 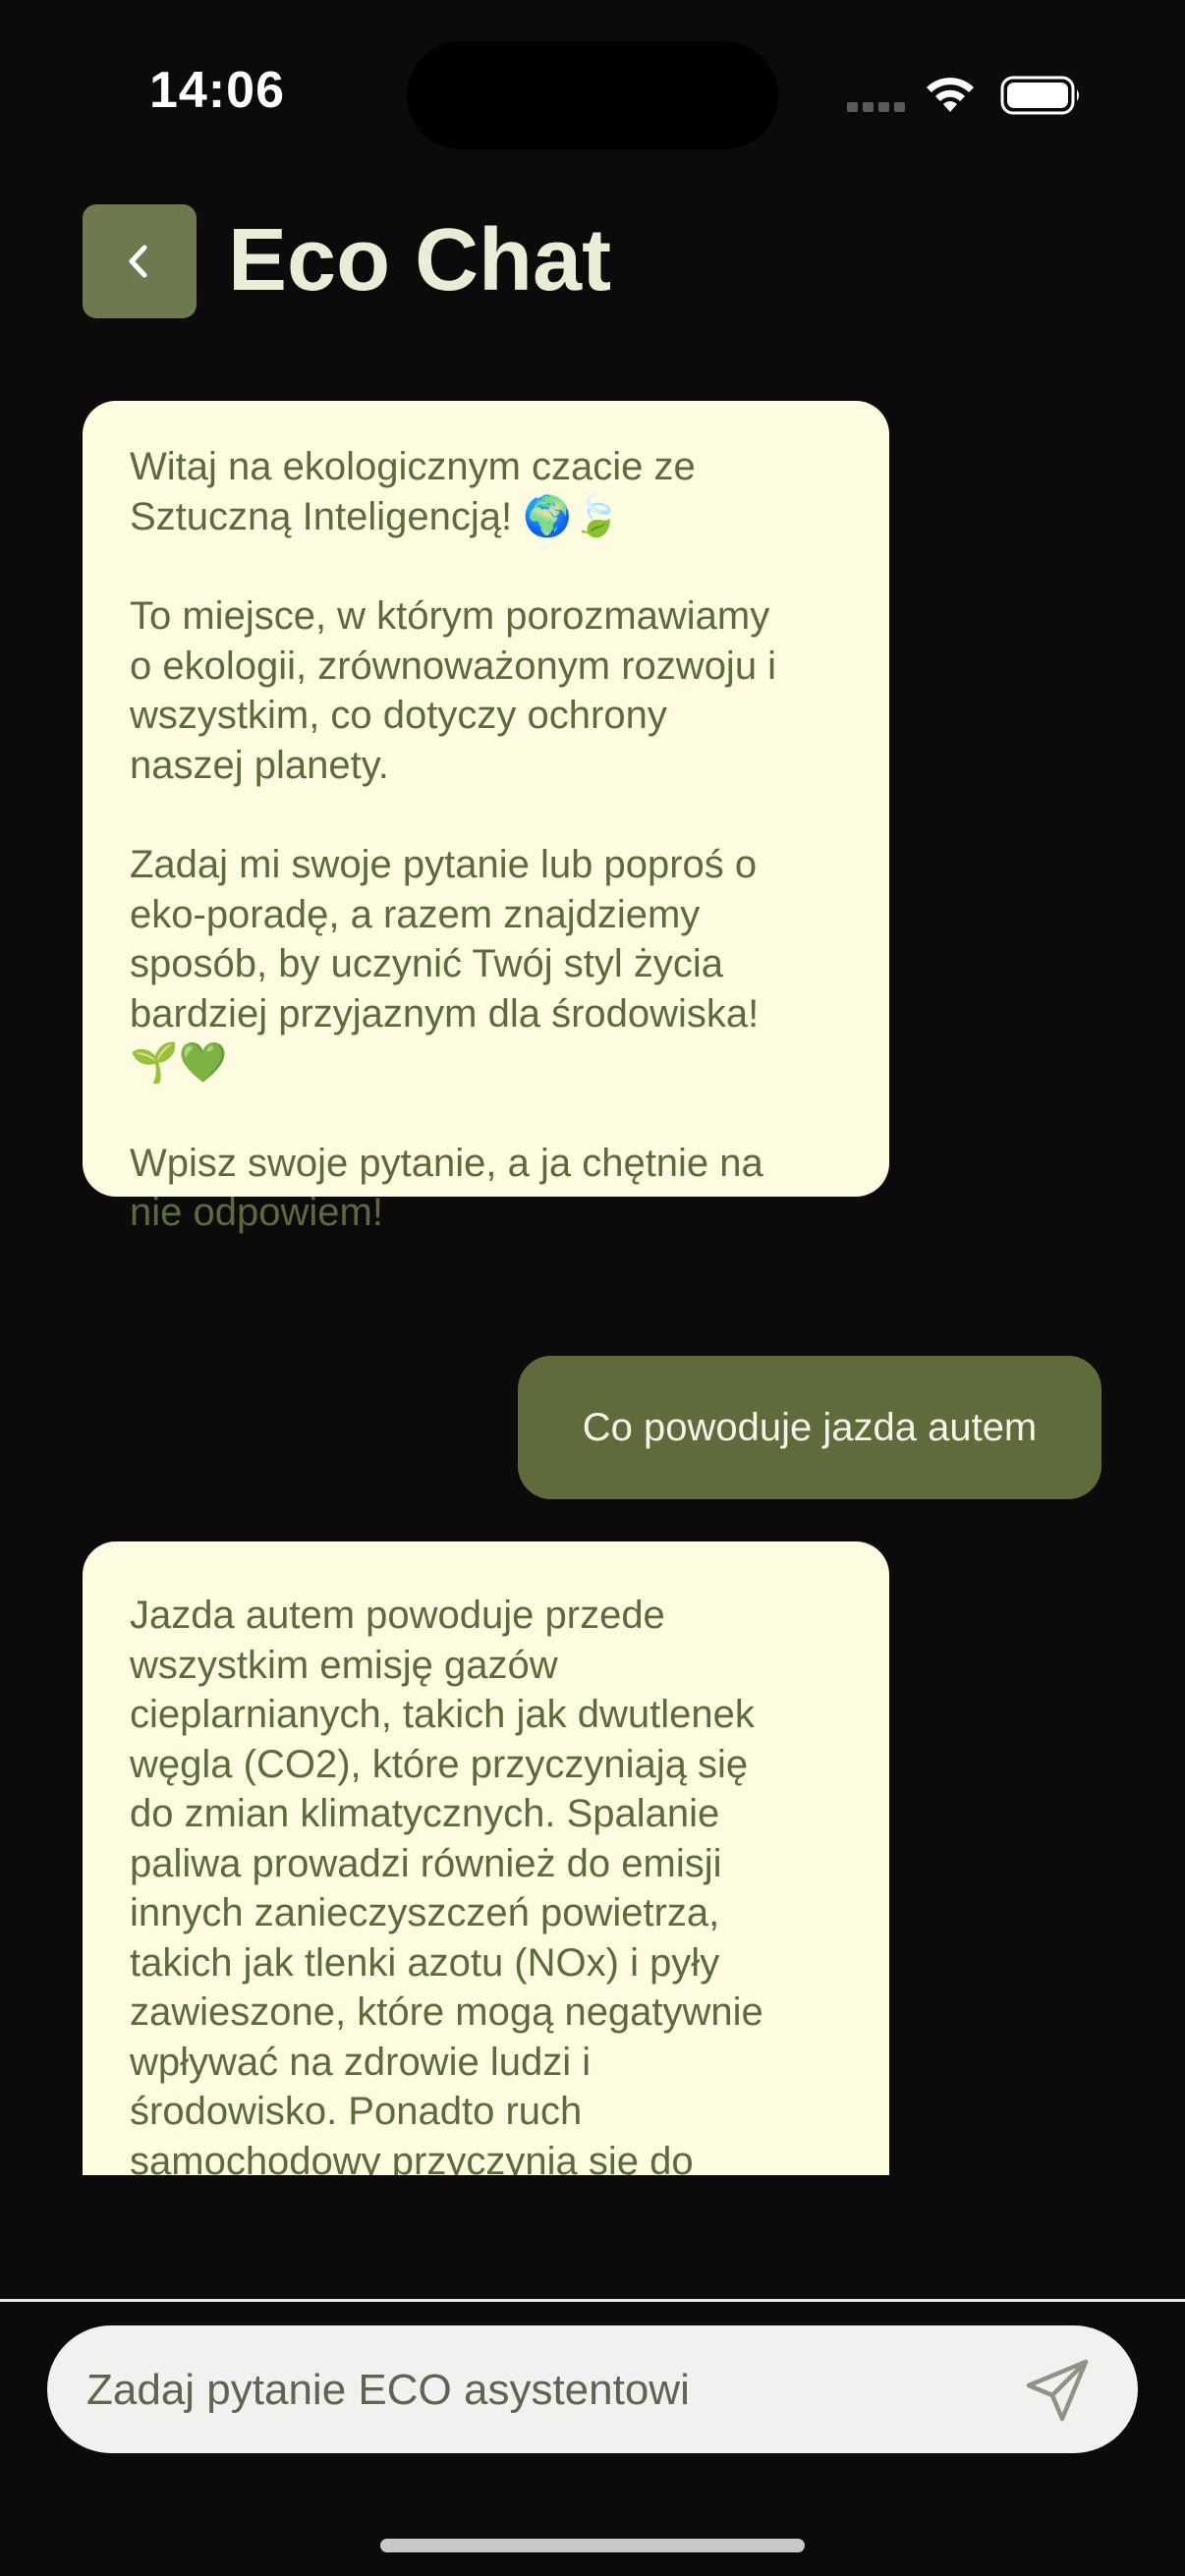 I want to click on status-time: 14:06, so click(x=217, y=90).